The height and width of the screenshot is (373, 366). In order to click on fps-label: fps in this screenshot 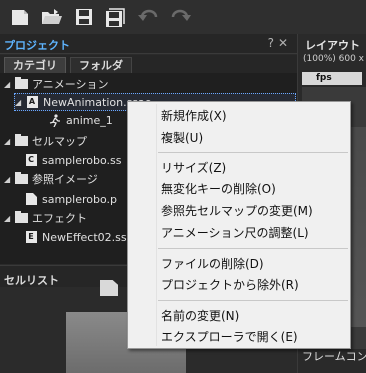, I will do `click(324, 78)`.